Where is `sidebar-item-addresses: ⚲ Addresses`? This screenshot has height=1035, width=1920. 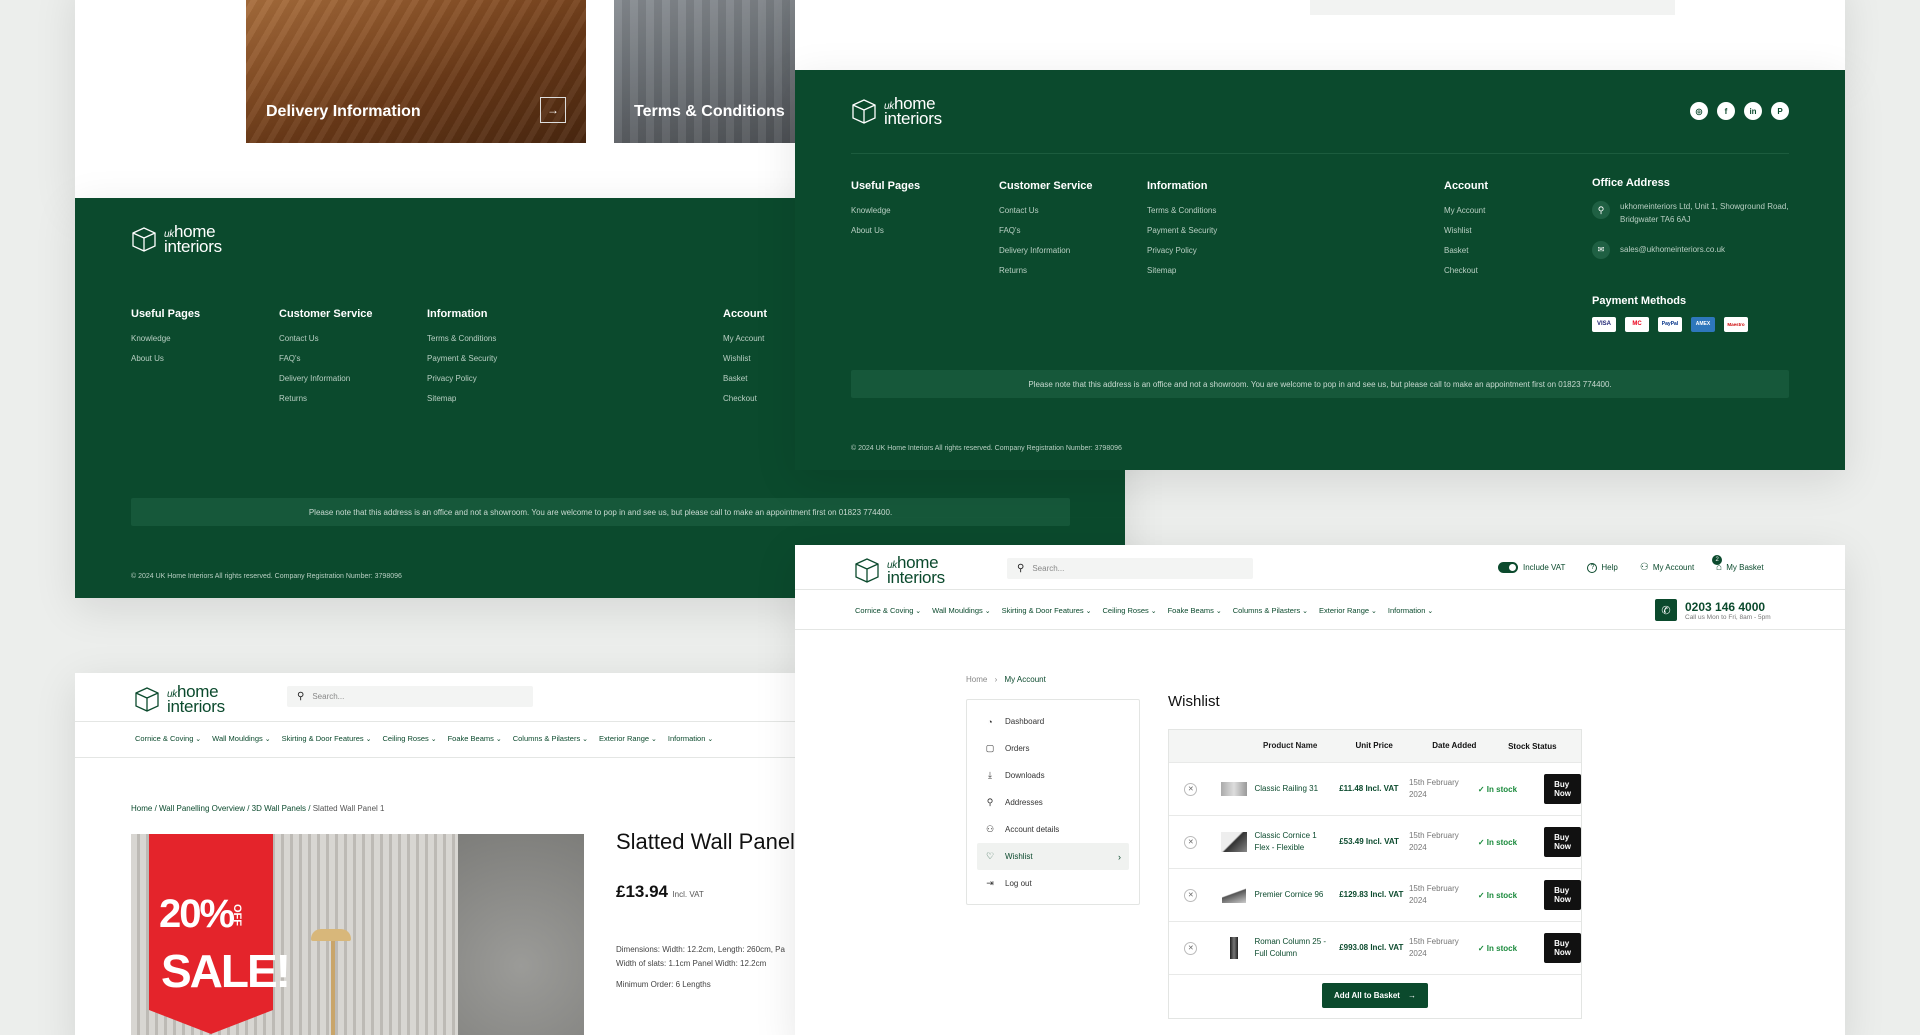
sidebar-item-addresses: ⚲ Addresses is located at coordinates (1053, 802).